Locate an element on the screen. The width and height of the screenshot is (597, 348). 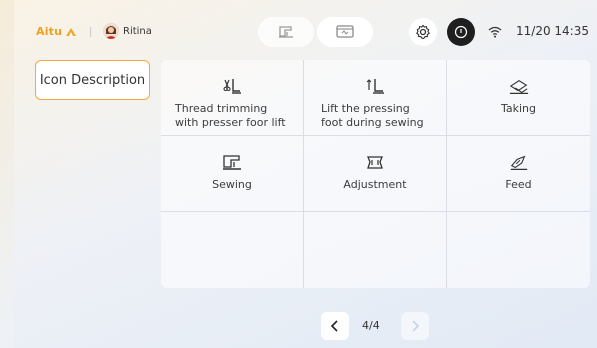
brand-mark-icon is located at coordinates (71, 31).